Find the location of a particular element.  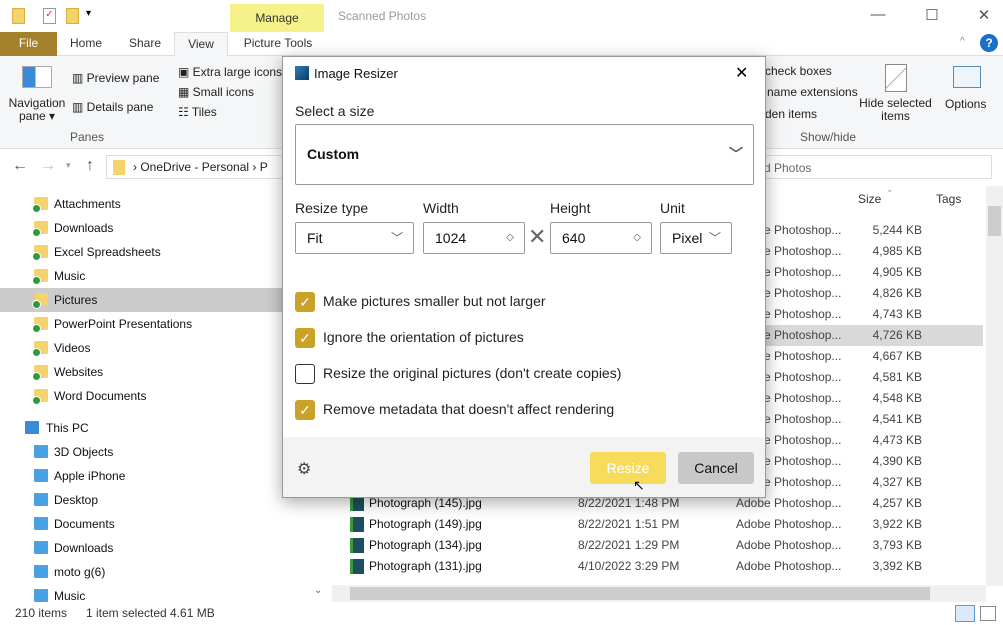

selection-info: 1 item selected 4.61 MB is located at coordinates (150, 613).